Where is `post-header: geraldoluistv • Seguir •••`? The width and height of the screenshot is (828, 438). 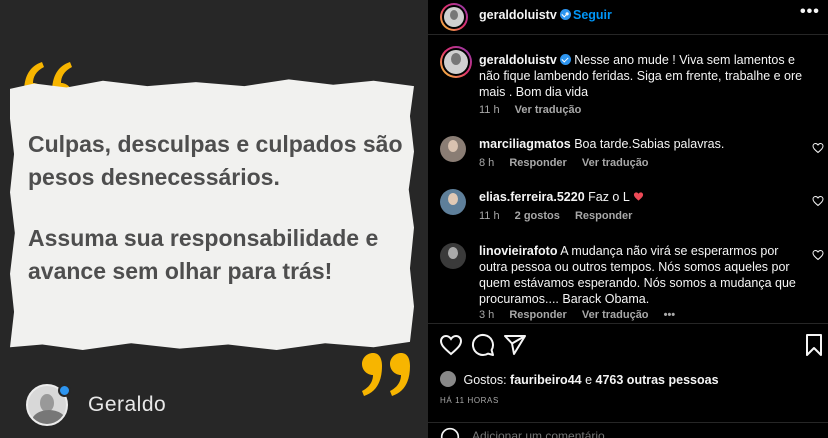
post-header: geraldoluistv • Seguir ••• is located at coordinates (628, 16).